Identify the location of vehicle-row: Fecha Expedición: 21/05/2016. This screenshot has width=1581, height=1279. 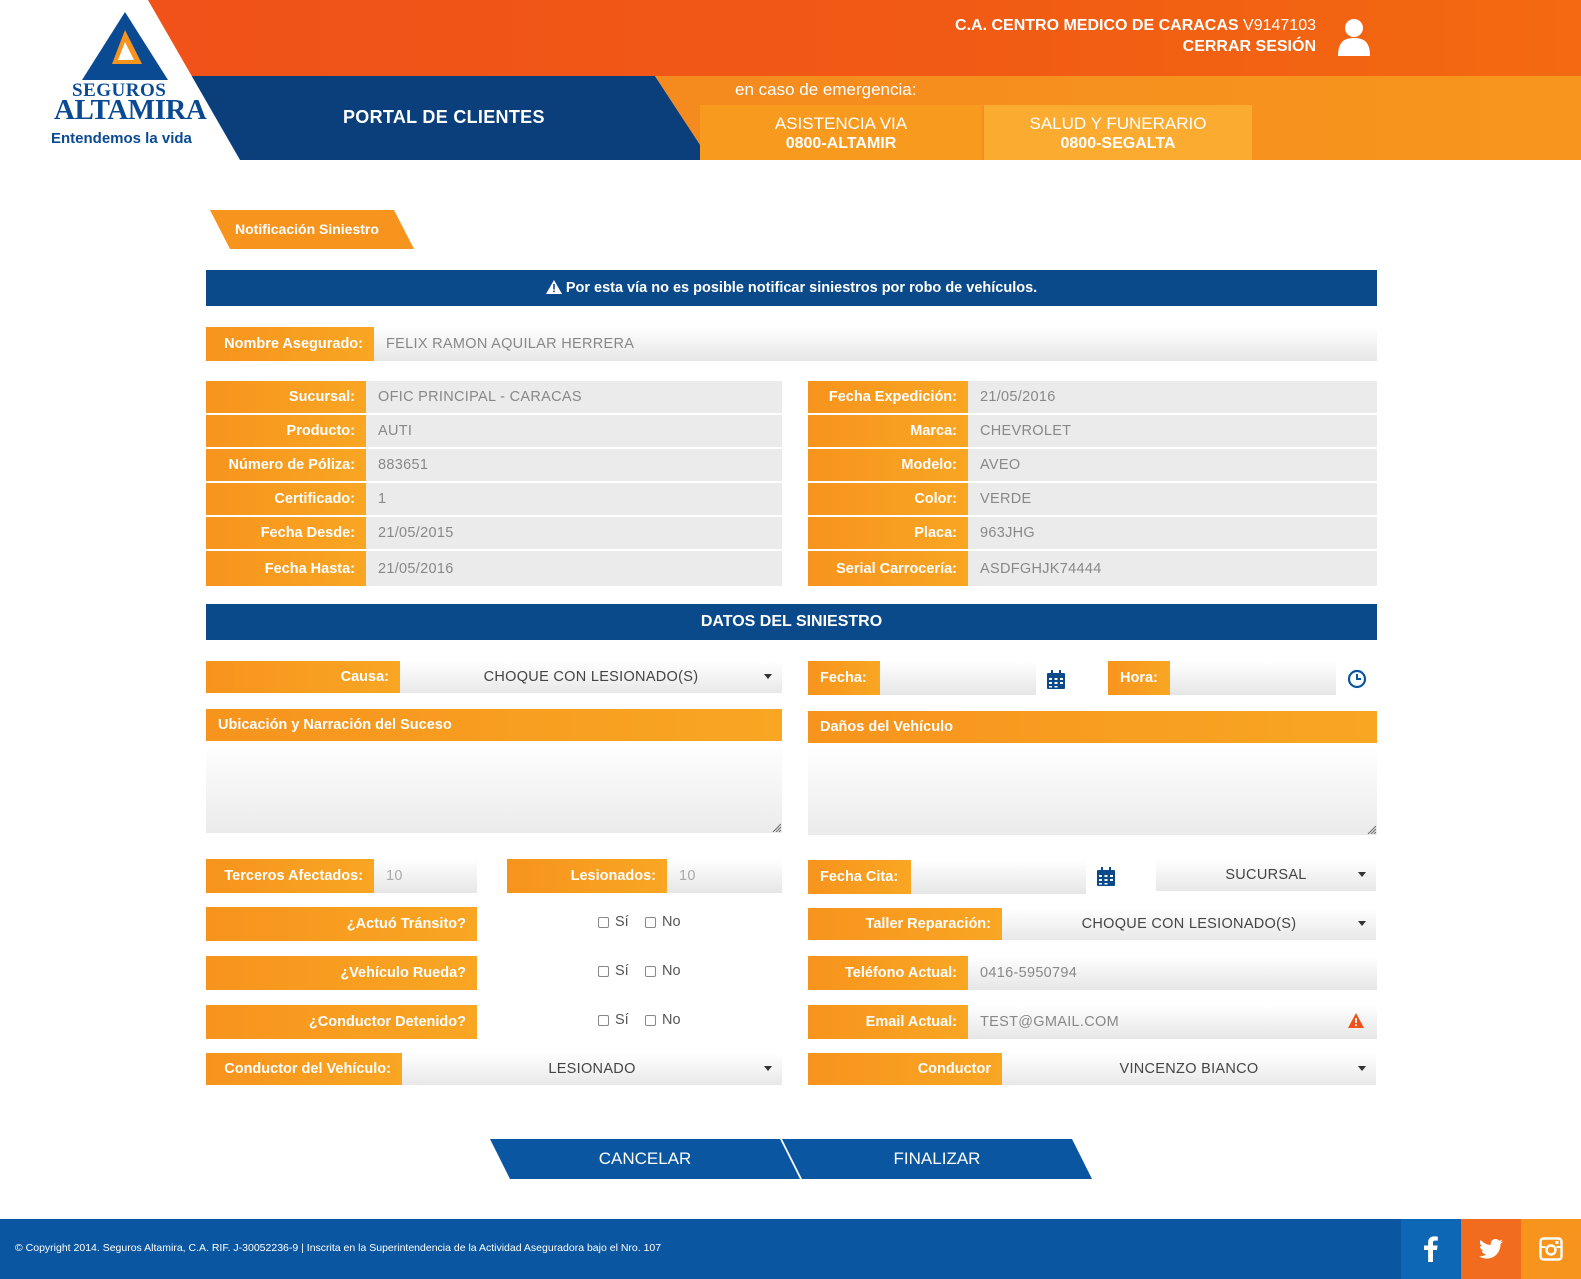
(1092, 398).